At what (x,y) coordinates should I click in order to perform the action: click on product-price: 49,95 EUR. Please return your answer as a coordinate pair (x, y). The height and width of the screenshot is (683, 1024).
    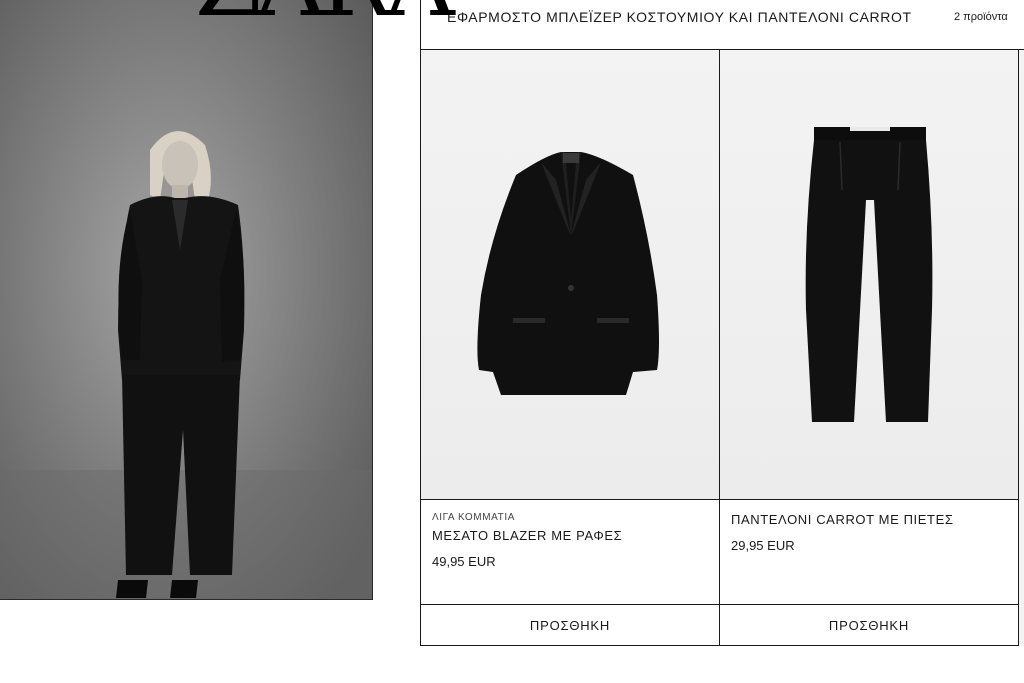
    Looking at the image, I should click on (464, 561).